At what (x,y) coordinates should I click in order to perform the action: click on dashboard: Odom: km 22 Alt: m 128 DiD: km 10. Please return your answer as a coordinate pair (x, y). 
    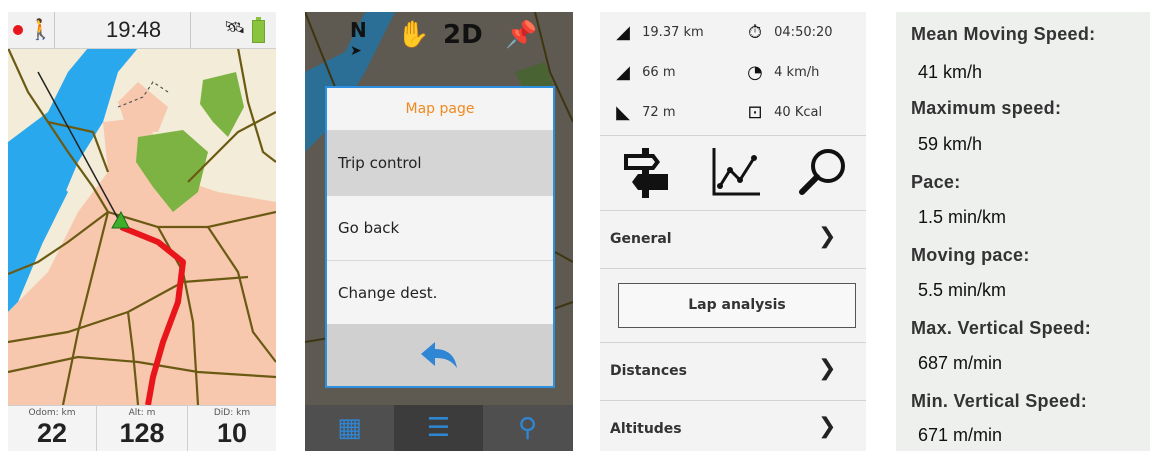
    Looking at the image, I should click on (142, 428).